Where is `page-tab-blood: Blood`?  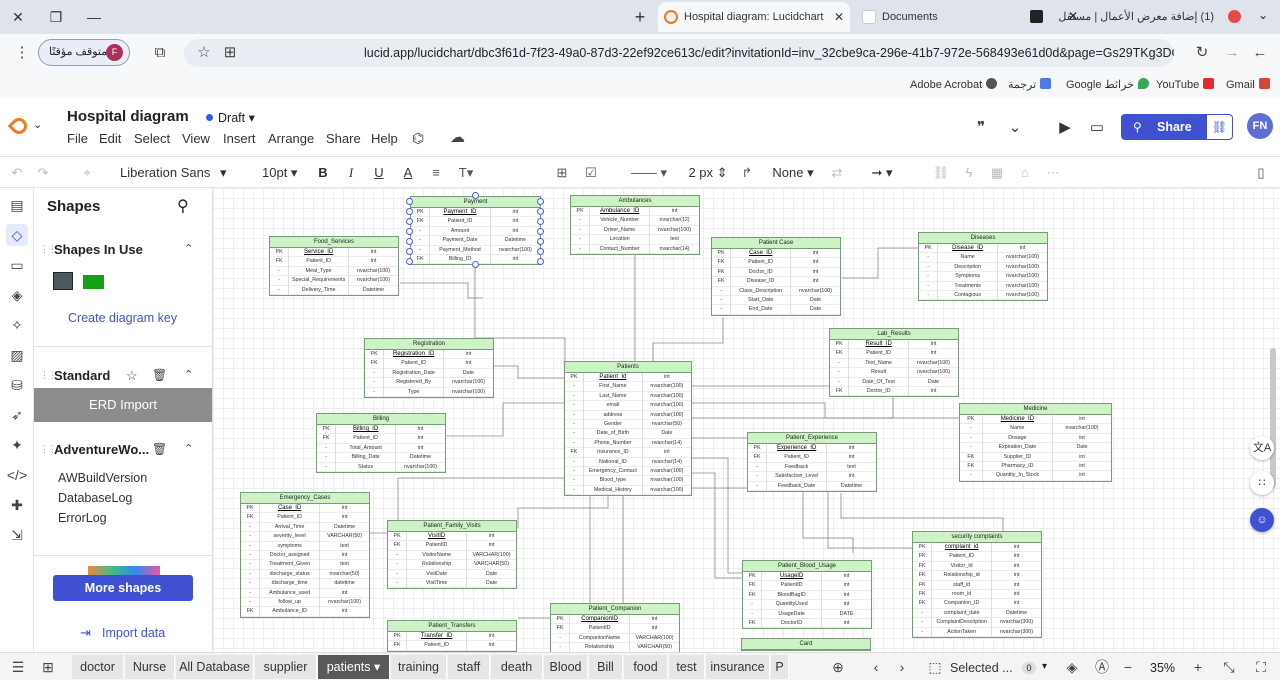
page-tab-blood: Blood is located at coordinates (566, 667).